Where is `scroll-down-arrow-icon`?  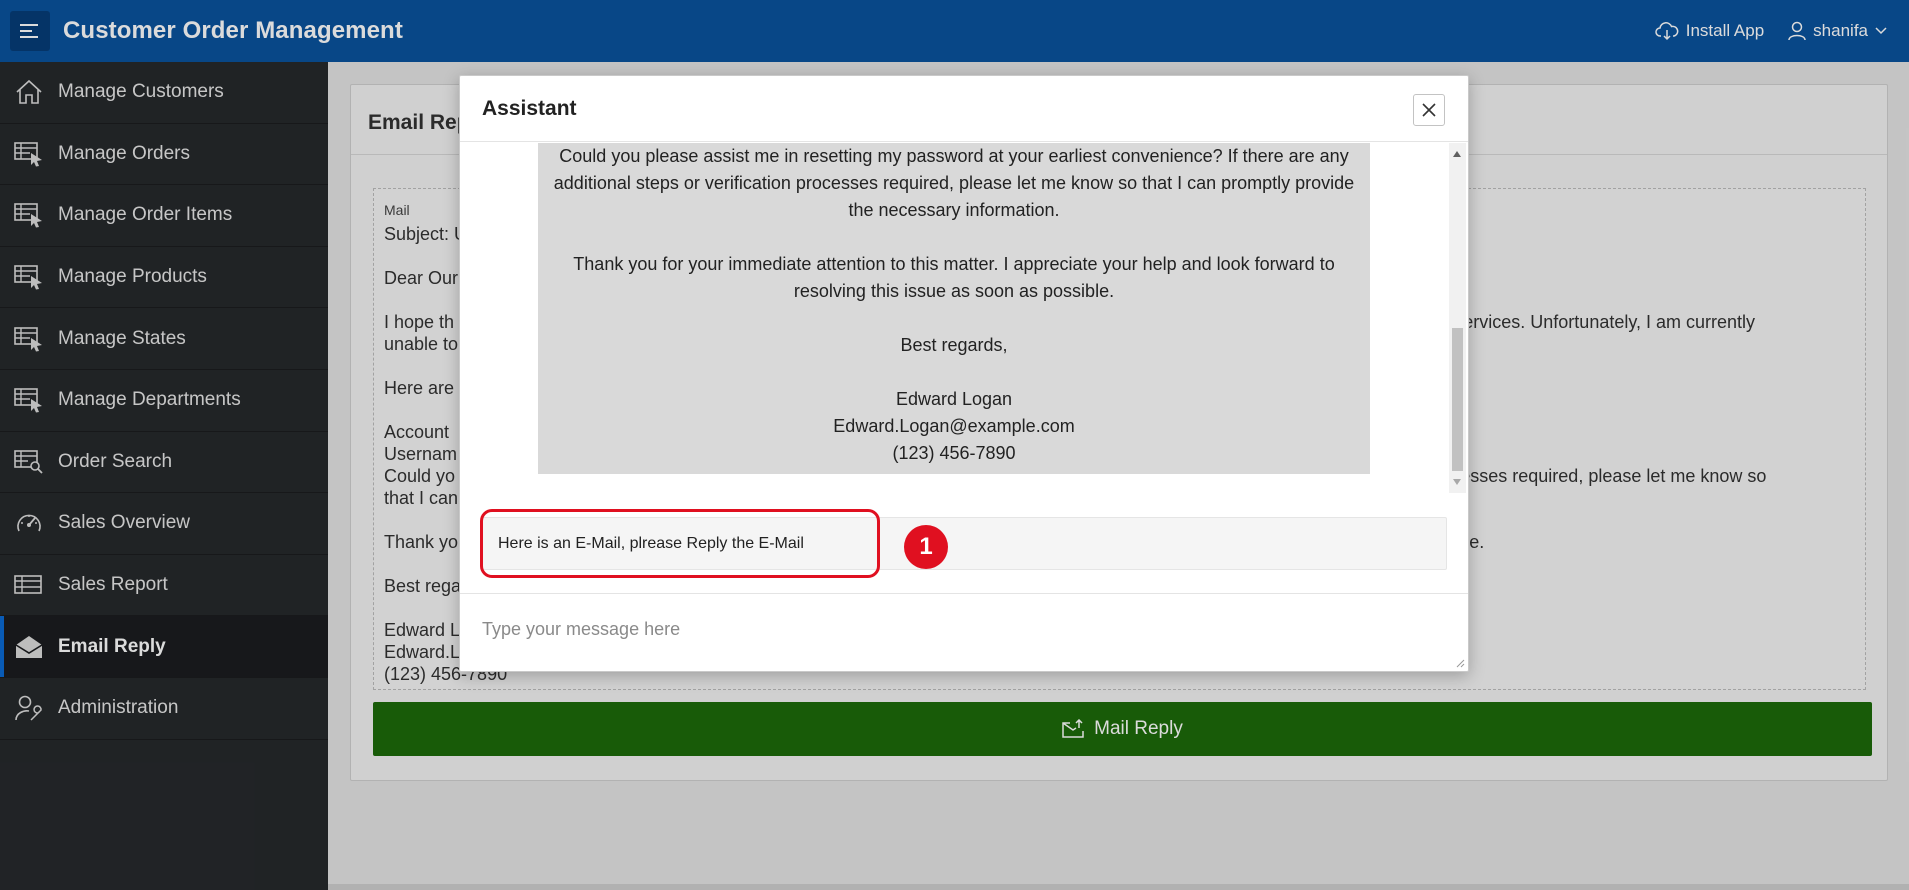
scroll-down-arrow-icon is located at coordinates (1457, 482).